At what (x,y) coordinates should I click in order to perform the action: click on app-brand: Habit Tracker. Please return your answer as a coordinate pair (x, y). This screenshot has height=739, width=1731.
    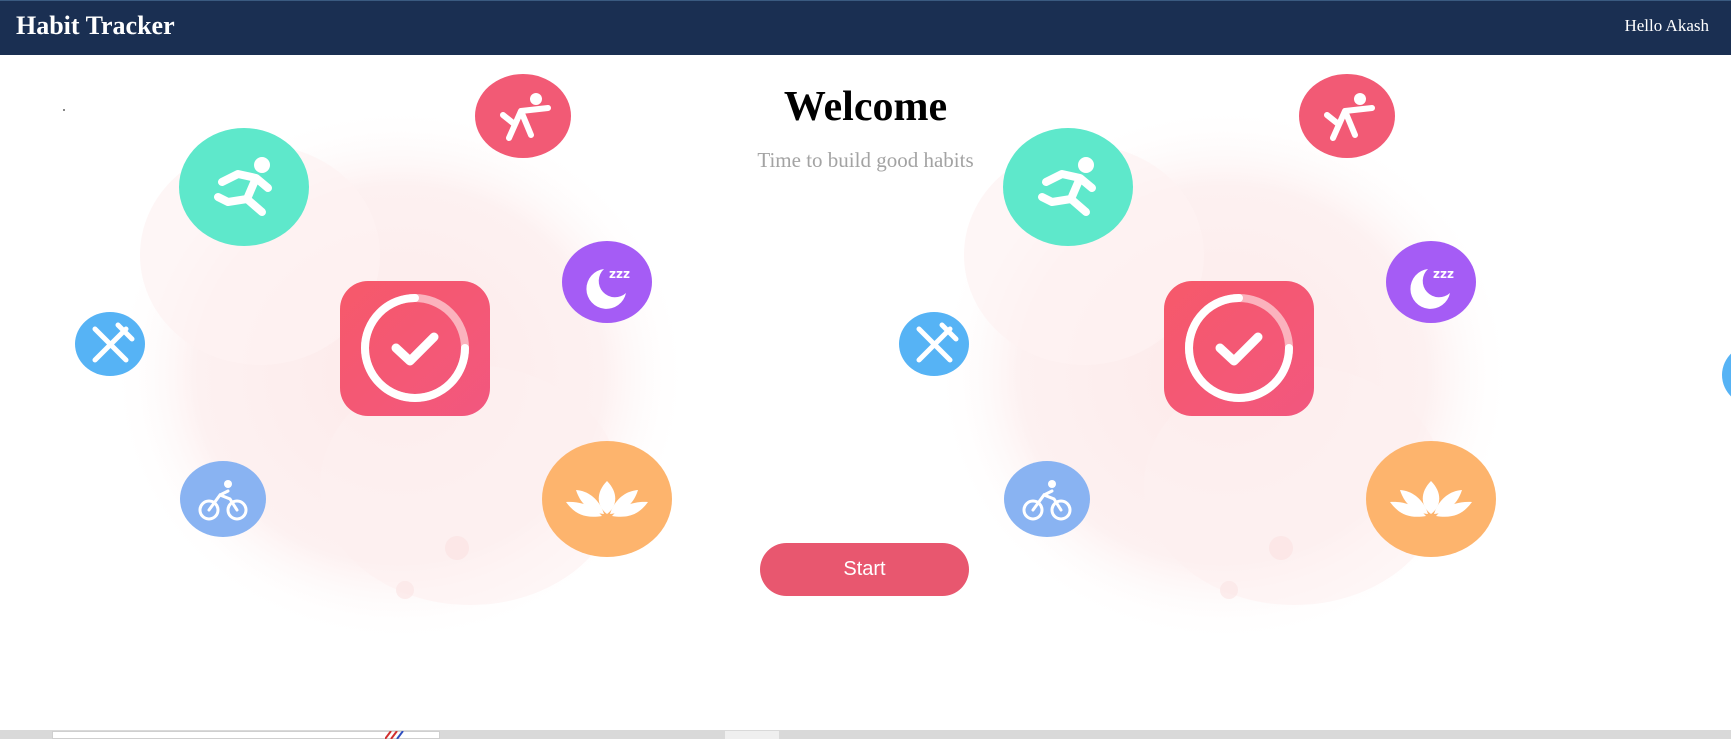
    Looking at the image, I should click on (95, 26).